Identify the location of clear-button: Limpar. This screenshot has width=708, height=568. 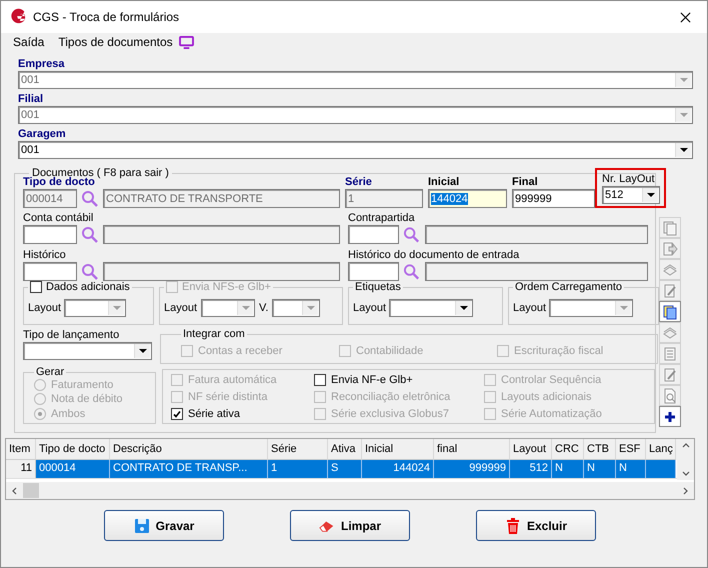
(350, 525).